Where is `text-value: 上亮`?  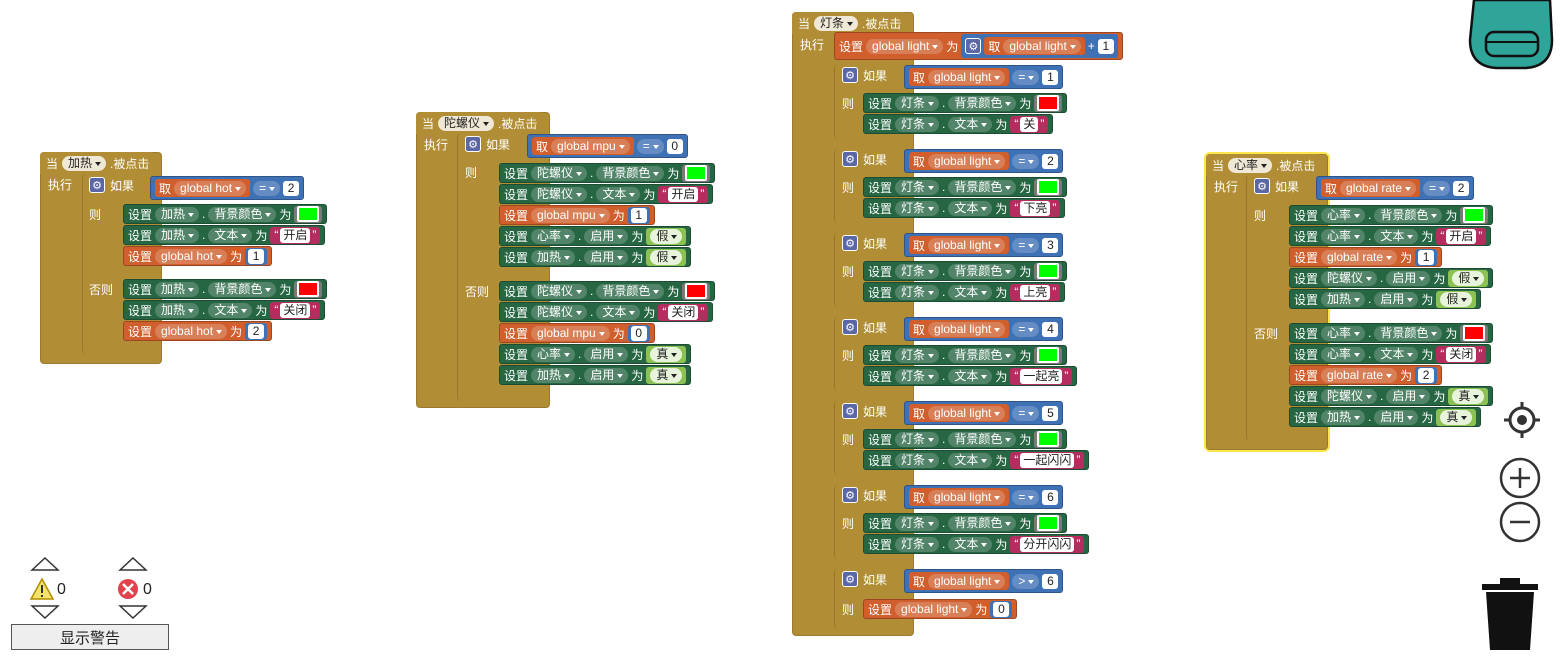 text-value: 上亮 is located at coordinates (1035, 292).